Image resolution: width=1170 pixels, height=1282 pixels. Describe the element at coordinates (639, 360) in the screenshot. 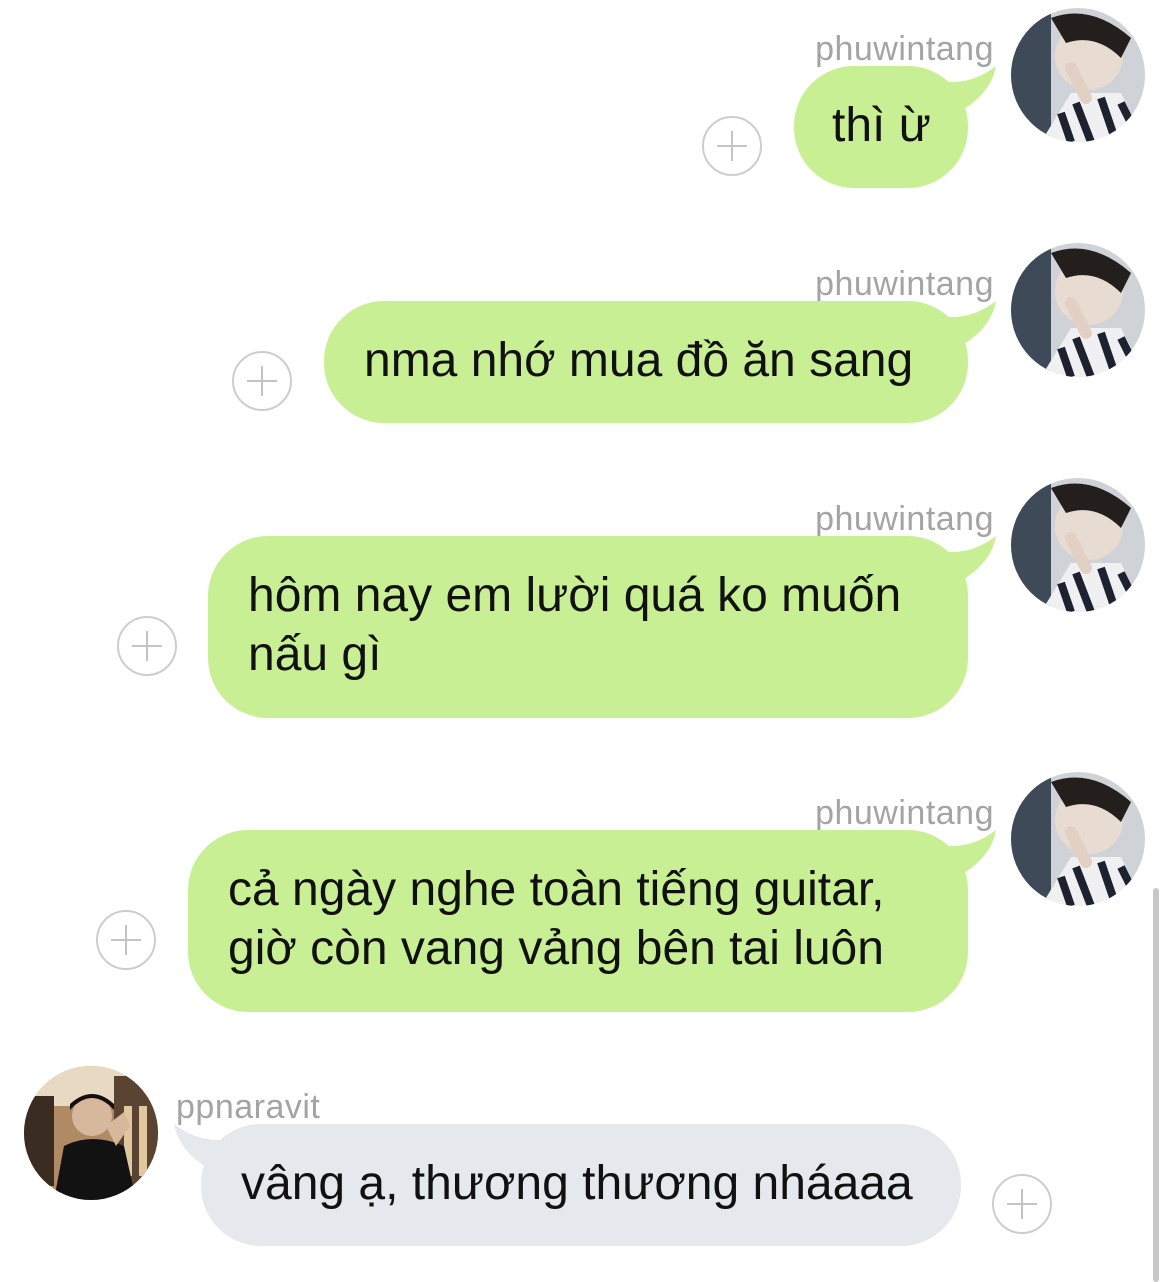

I see `message-text-line: nma nhớ mua đồ ăn sang` at that location.